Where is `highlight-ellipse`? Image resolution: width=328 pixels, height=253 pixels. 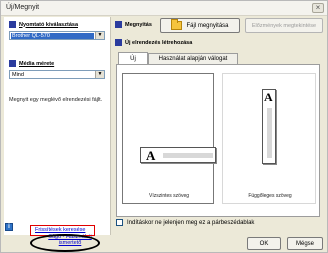 highlight-ellipse is located at coordinates (65, 243).